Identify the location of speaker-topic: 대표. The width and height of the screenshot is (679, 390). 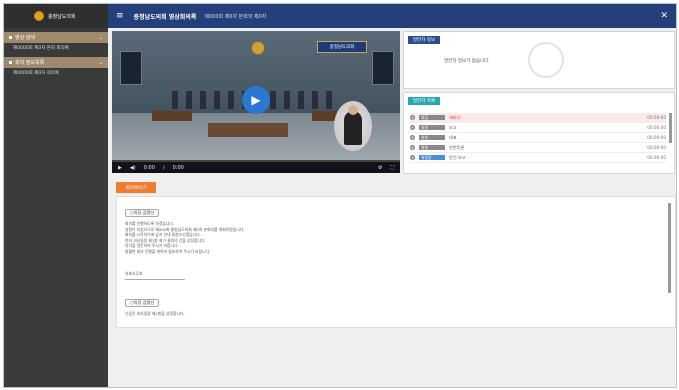
(453, 137).